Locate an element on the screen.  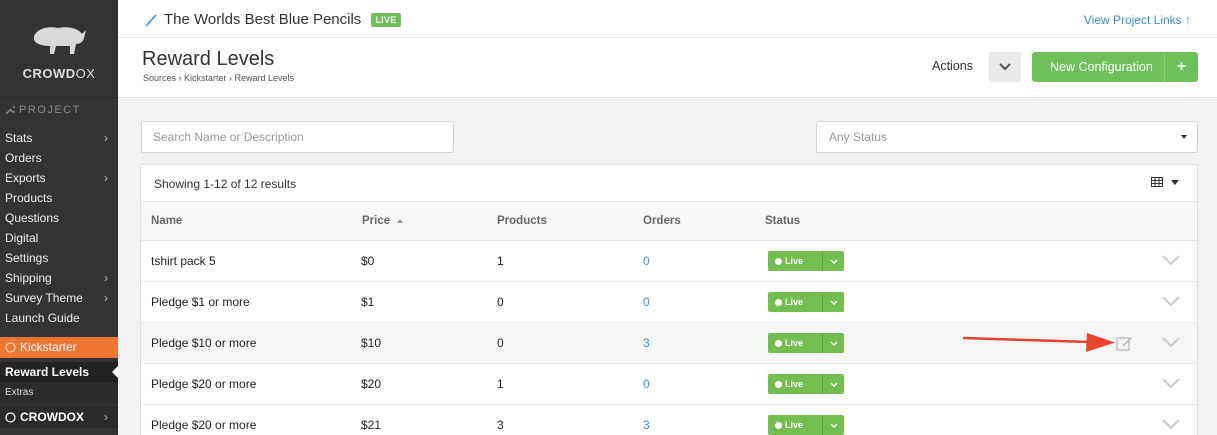
results-count: Showing 1-12 of 12 results is located at coordinates (225, 184).